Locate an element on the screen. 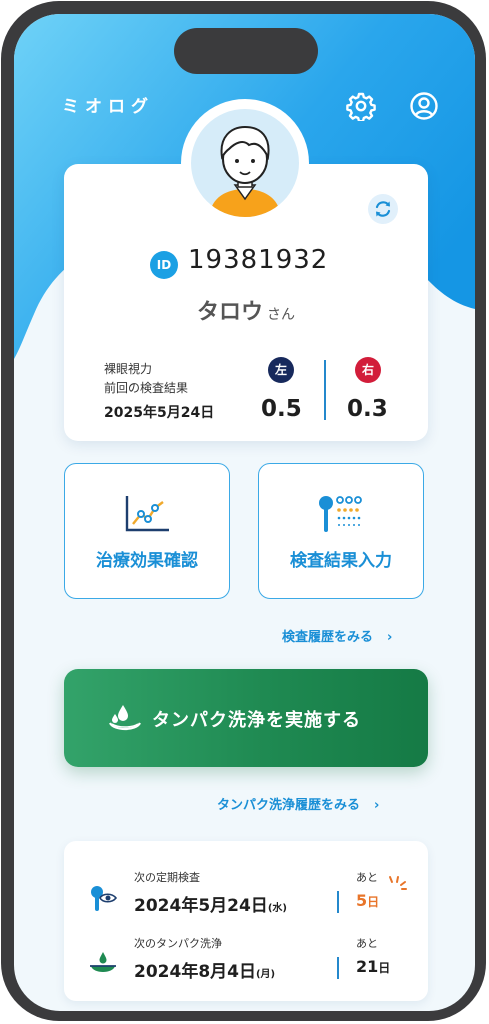 The image size is (489, 1024). next-cleaning-days: 21日 is located at coordinates (373, 966).